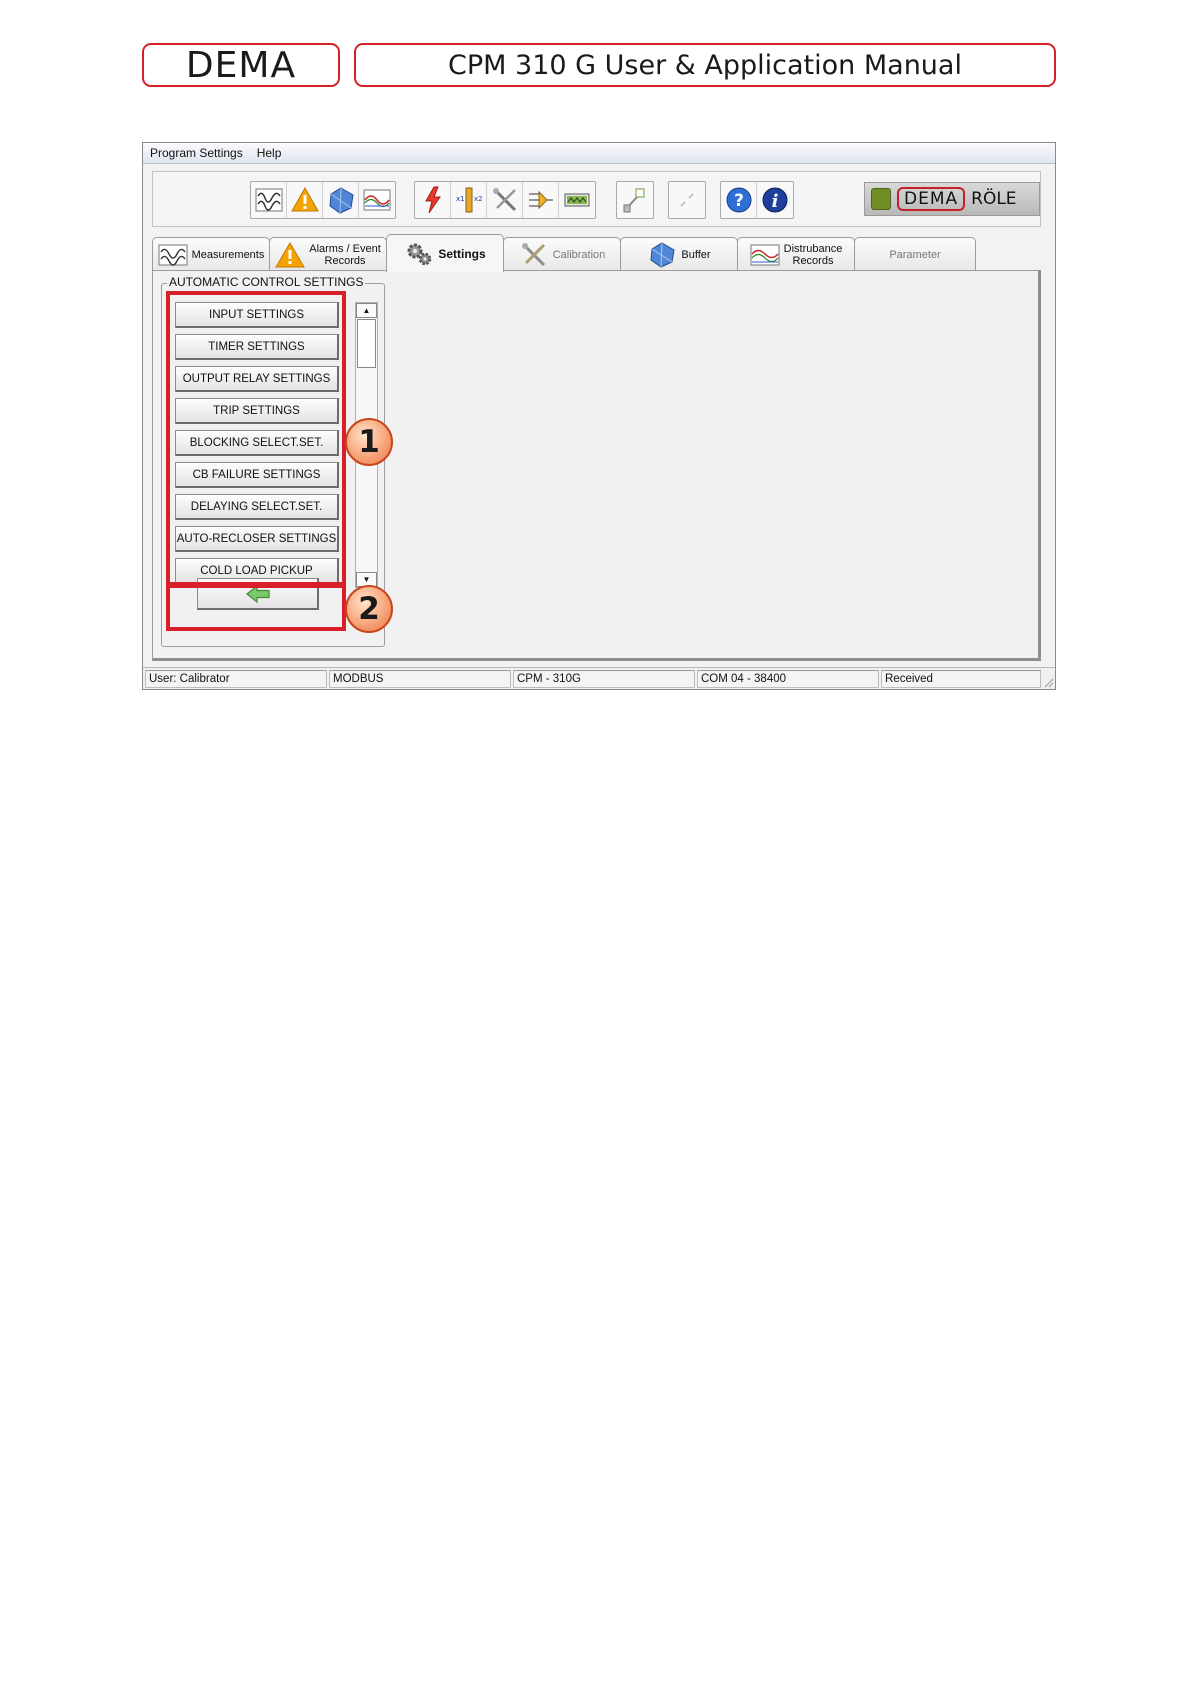  Describe the element at coordinates (345, 248) in the screenshot. I see `tab-alarms-label-1: Alarms / Event` at that location.